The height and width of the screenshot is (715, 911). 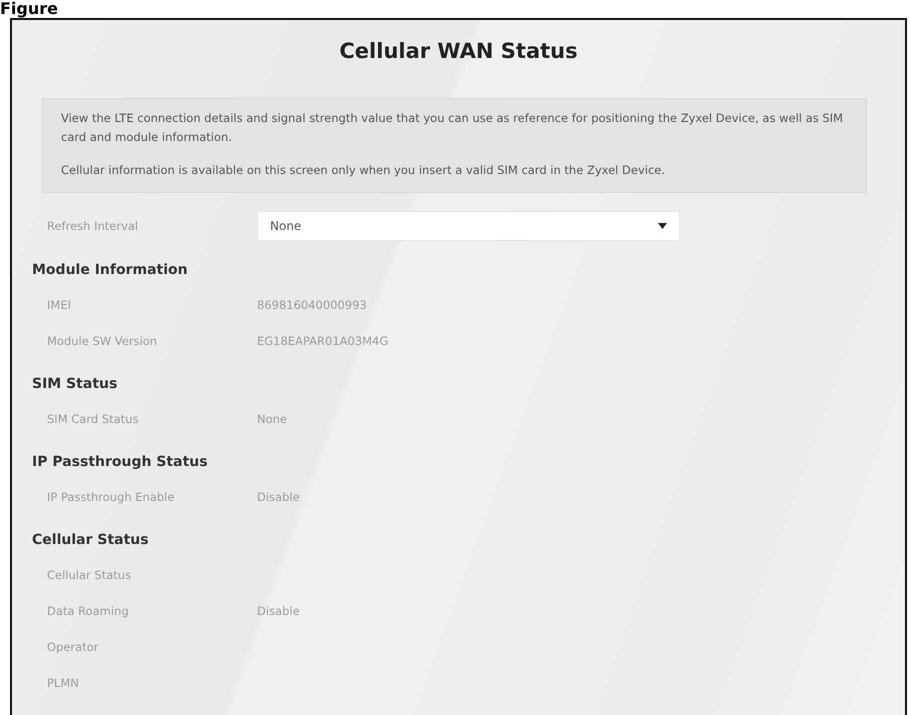 I want to click on field-label: Data Roaming, so click(x=88, y=611).